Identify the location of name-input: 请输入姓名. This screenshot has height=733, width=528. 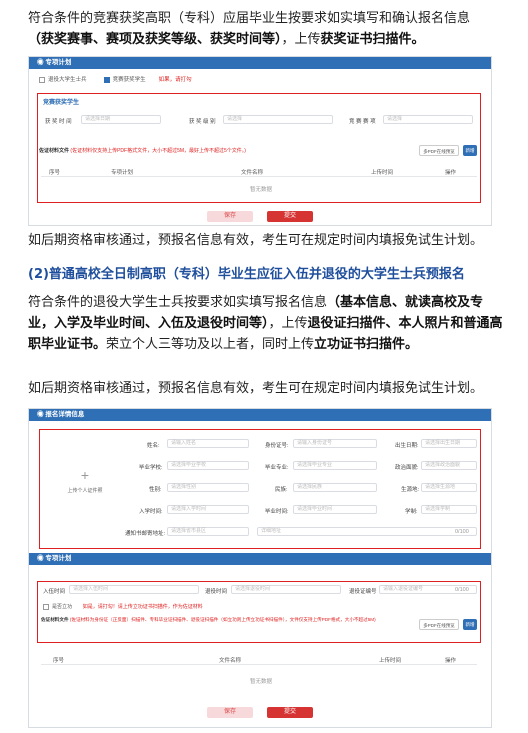
(208, 443).